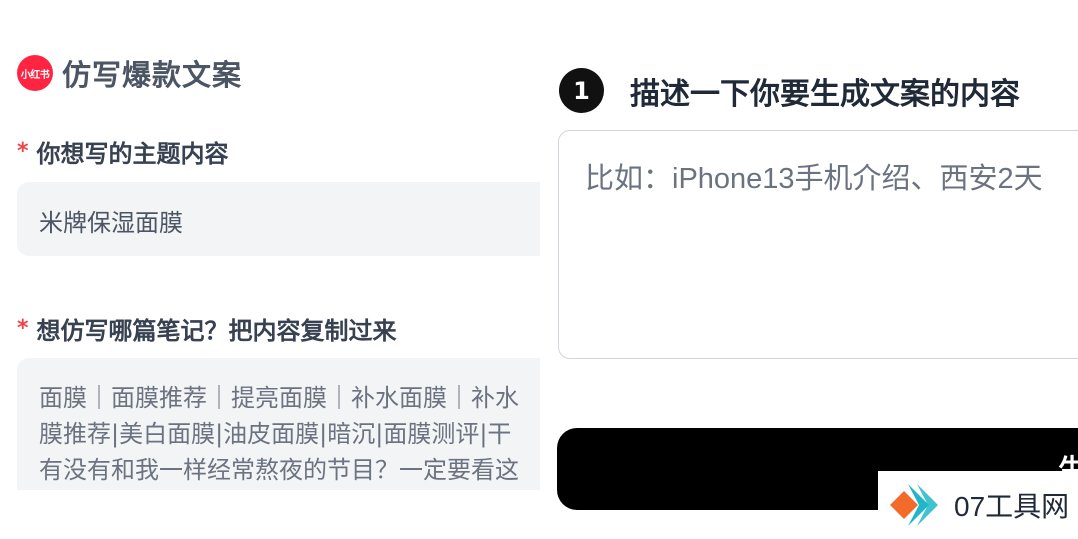  What do you see at coordinates (279, 470) in the screenshot?
I see `imitate-text-line: 有没有和我一样经常熬夜的节目？一定要看这` at bounding box center [279, 470].